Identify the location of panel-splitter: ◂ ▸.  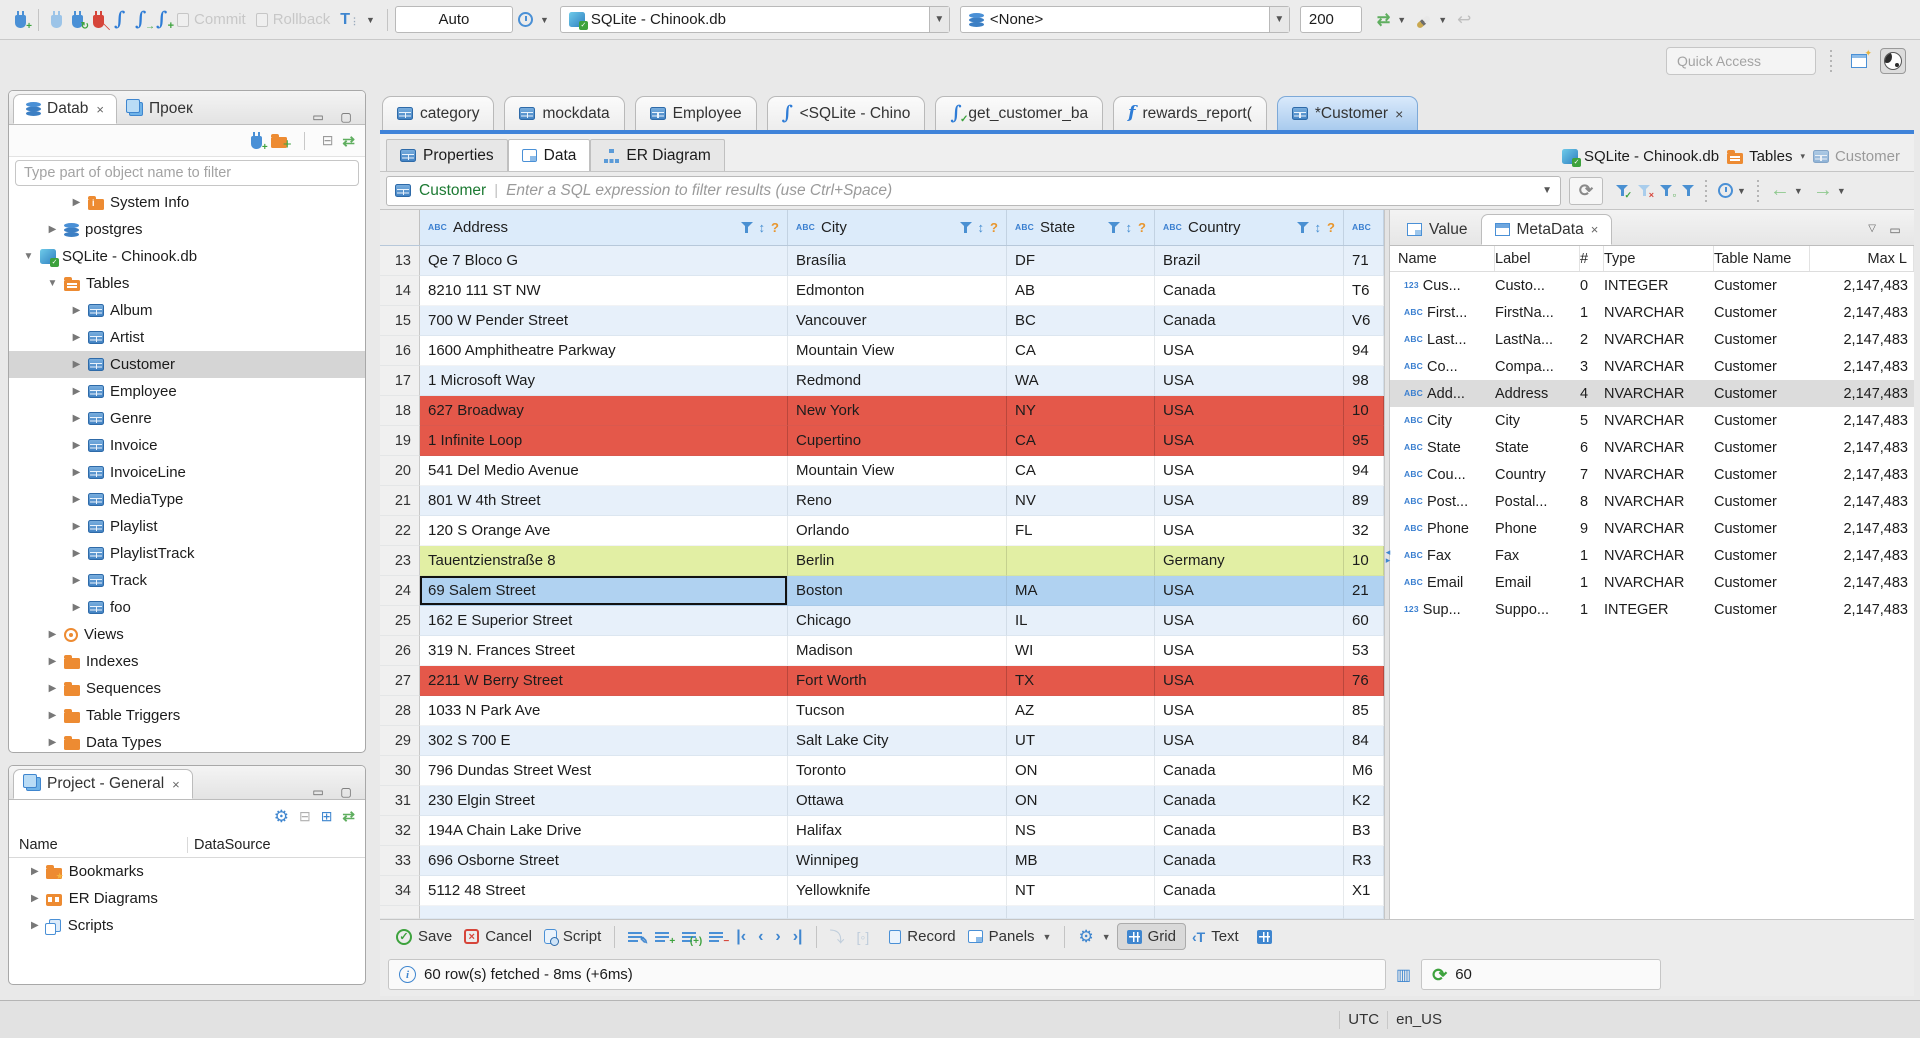
(1387, 564).